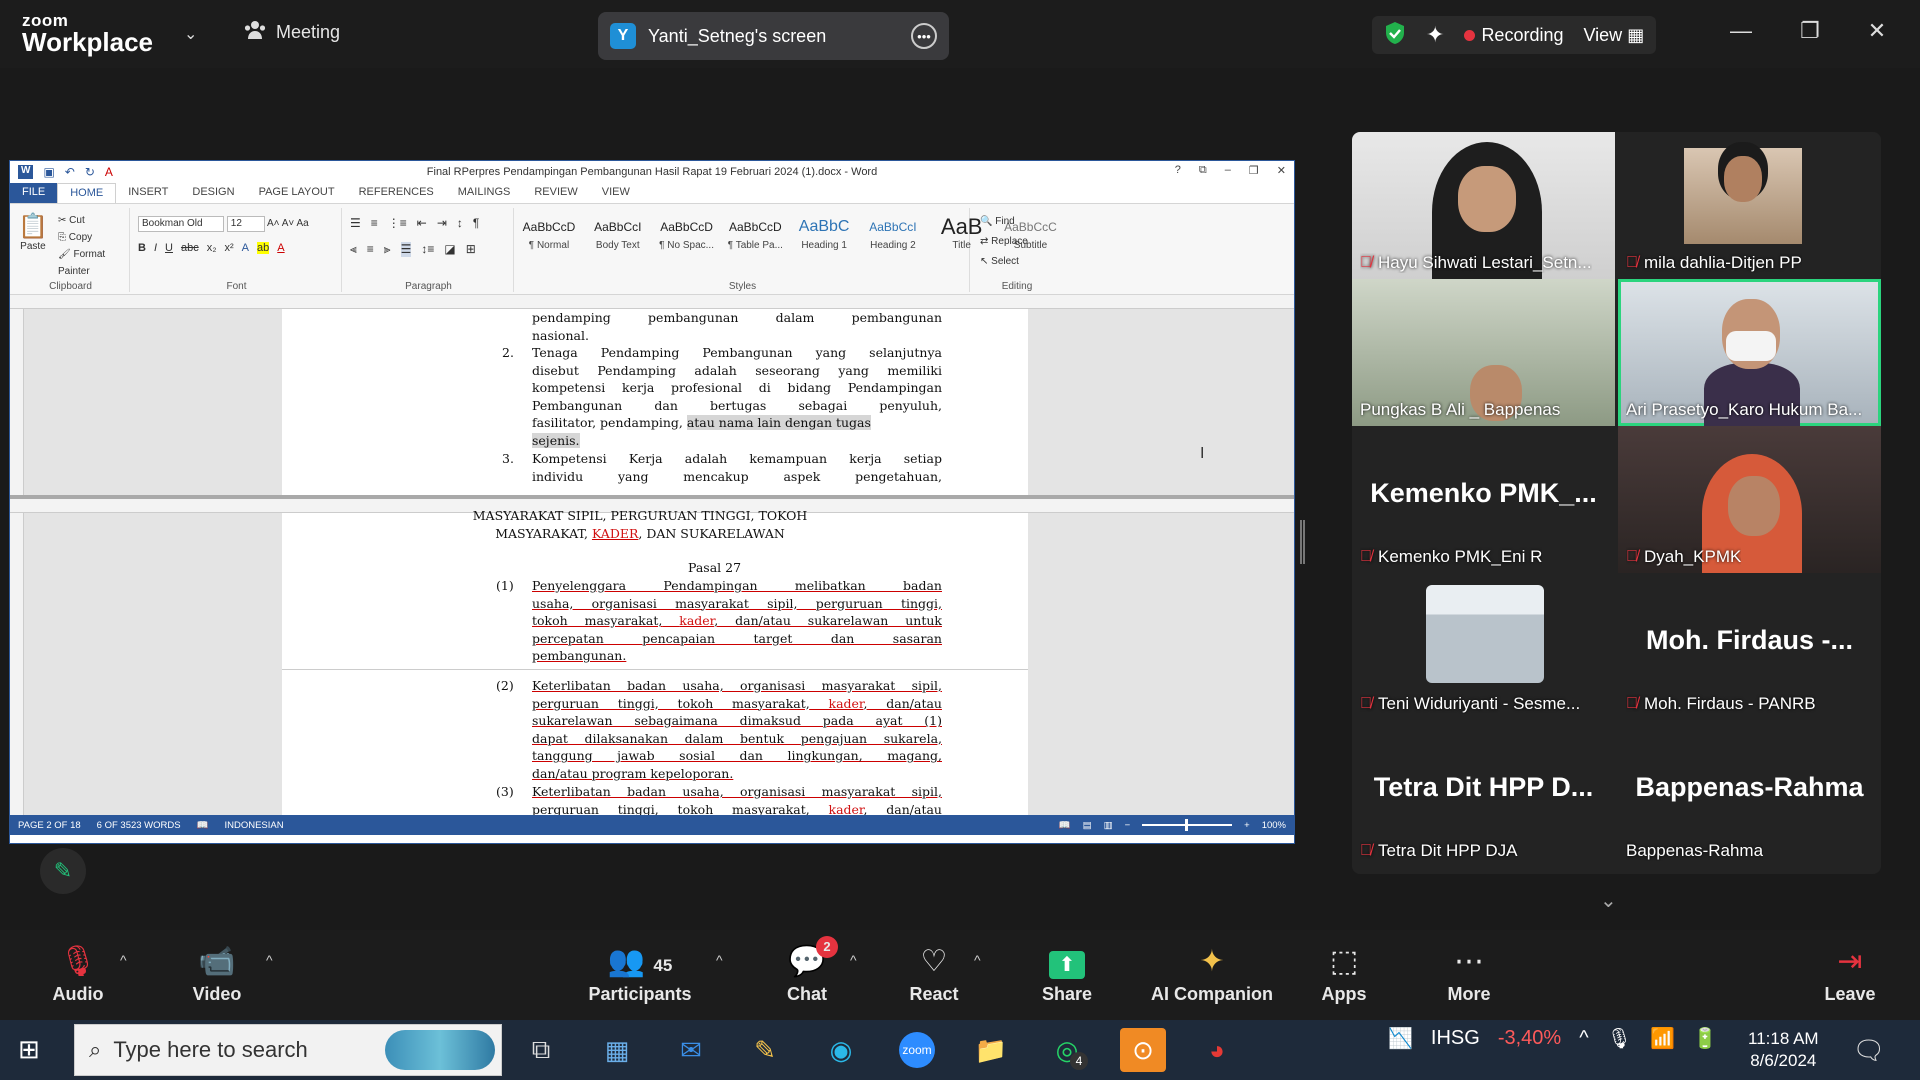 The height and width of the screenshot is (1080, 1920). Describe the element at coordinates (691, 1050) in the screenshot. I see `mail-app-icon: ✉` at that location.